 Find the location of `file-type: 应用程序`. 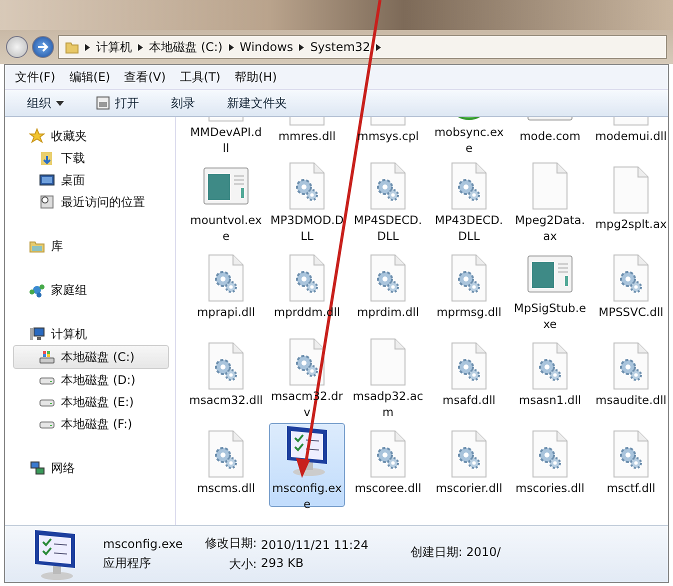

file-type: 应用程序 is located at coordinates (127, 563).